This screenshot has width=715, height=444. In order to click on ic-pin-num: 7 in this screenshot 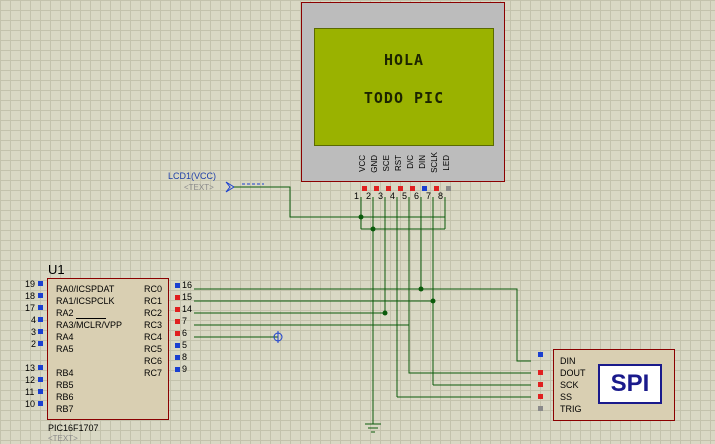, I will do `click(185, 321)`.